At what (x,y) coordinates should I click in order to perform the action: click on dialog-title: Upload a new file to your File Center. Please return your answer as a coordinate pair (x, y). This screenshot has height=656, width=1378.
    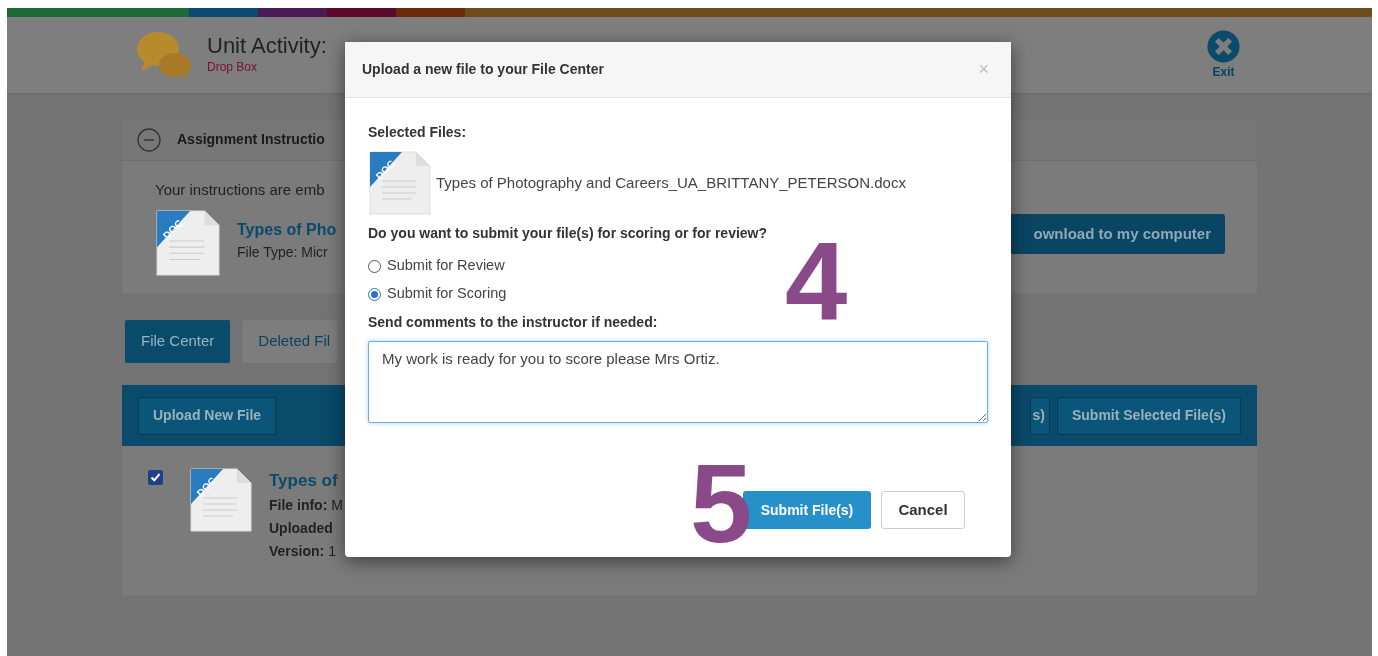
    Looking at the image, I should click on (483, 69).